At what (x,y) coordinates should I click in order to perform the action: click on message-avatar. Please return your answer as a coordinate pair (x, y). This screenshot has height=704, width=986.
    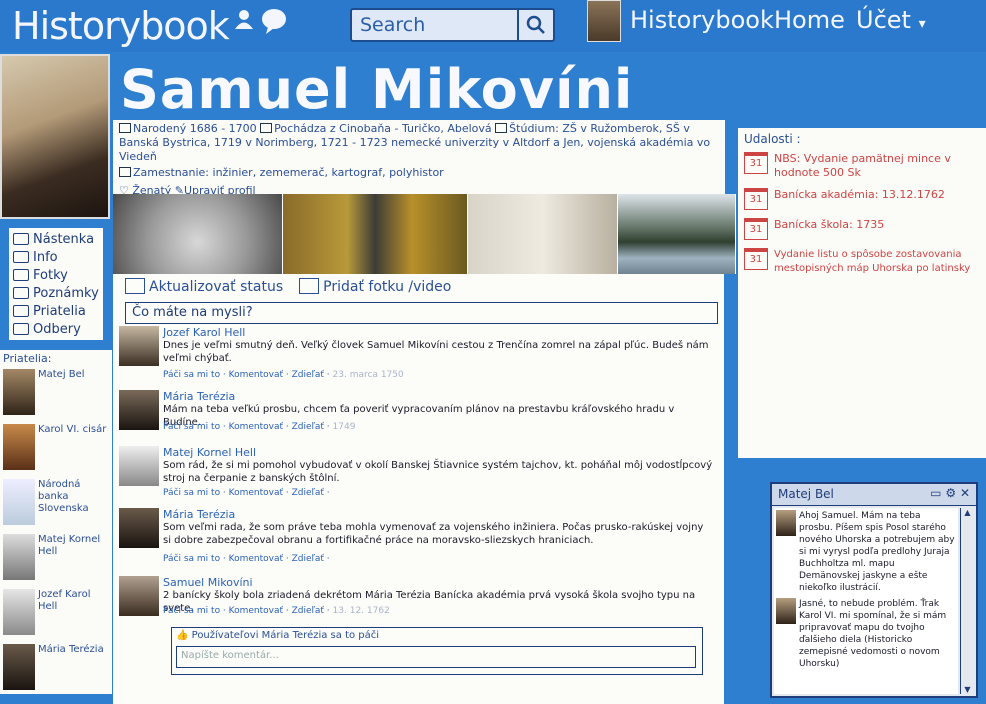
    Looking at the image, I should click on (786, 611).